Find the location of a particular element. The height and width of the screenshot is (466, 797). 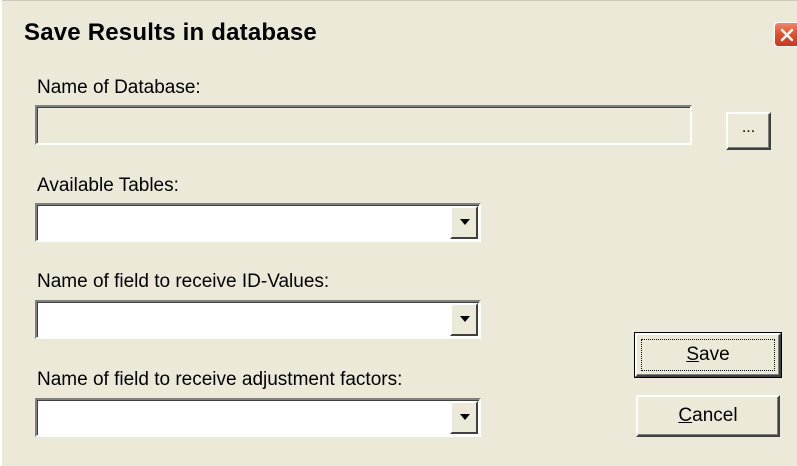

title-bar: Save Results in database is located at coordinates (399, 30).